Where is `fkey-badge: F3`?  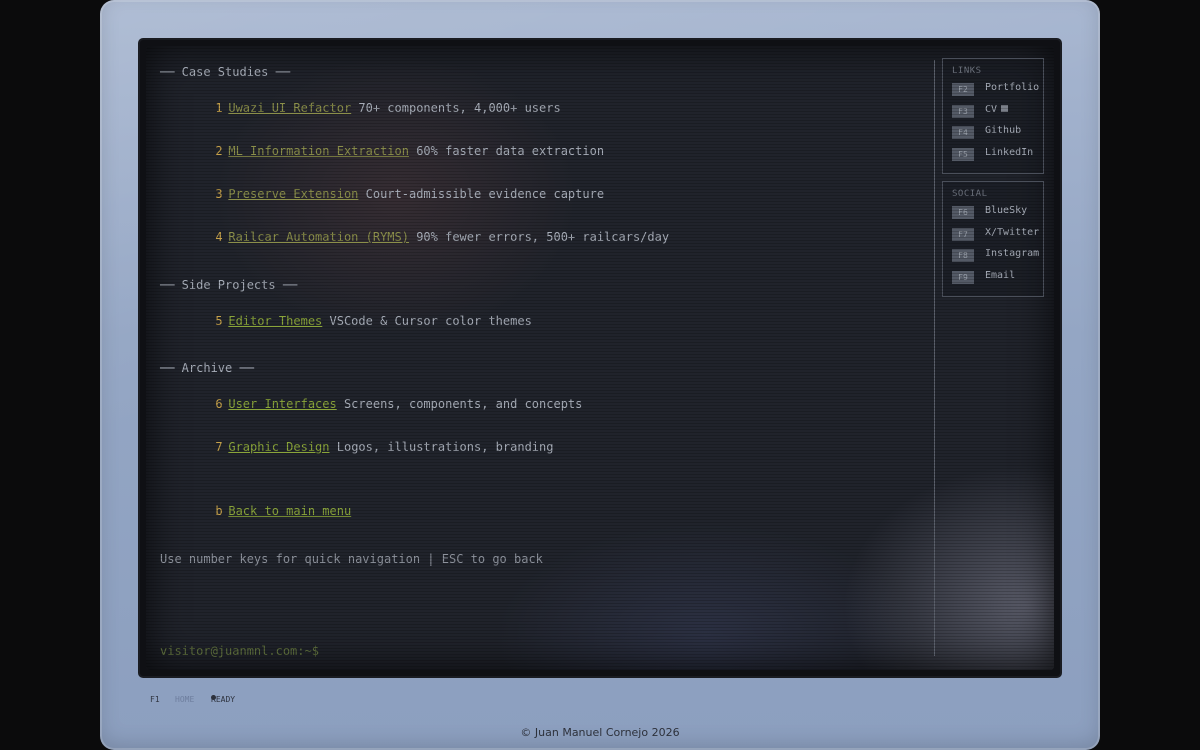 fkey-badge: F3 is located at coordinates (963, 111).